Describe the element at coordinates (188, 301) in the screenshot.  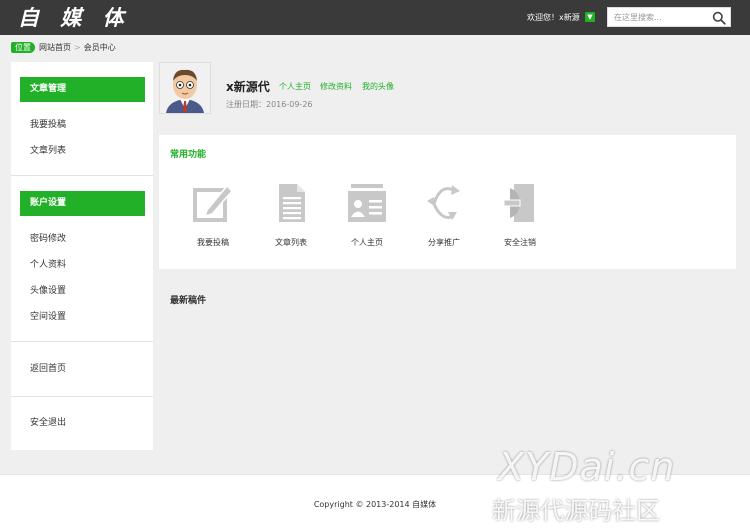
I see `latest-posts-title: 最新稿件` at that location.